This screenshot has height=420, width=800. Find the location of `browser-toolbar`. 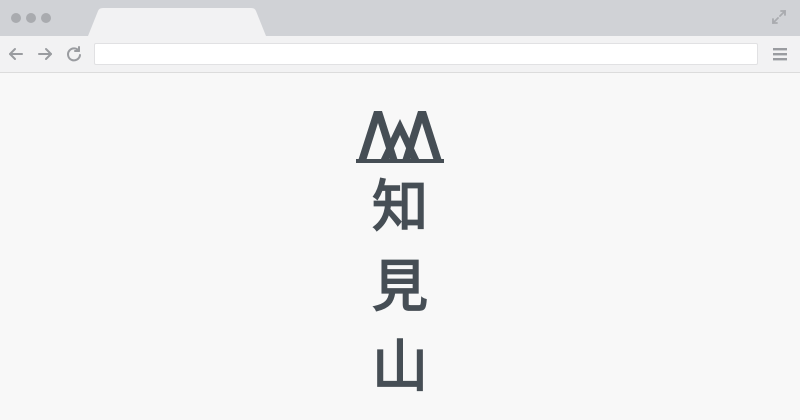

browser-toolbar is located at coordinates (400, 54).